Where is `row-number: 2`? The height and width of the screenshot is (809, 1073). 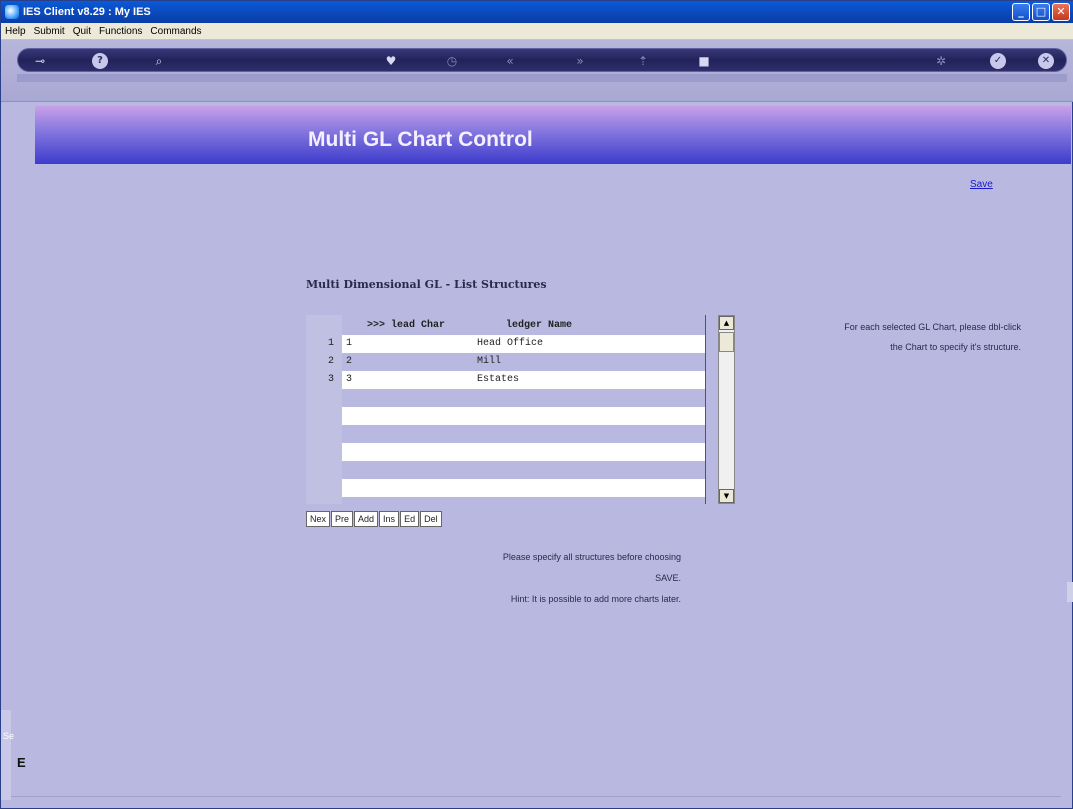 row-number: 2 is located at coordinates (331, 361).